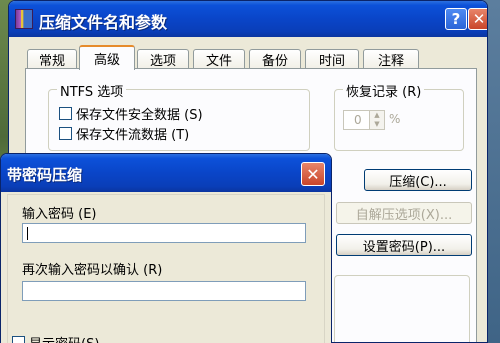 The height and width of the screenshot is (343, 500). Describe the element at coordinates (332, 59) in the screenshot. I see `tab-time: 时间` at that location.